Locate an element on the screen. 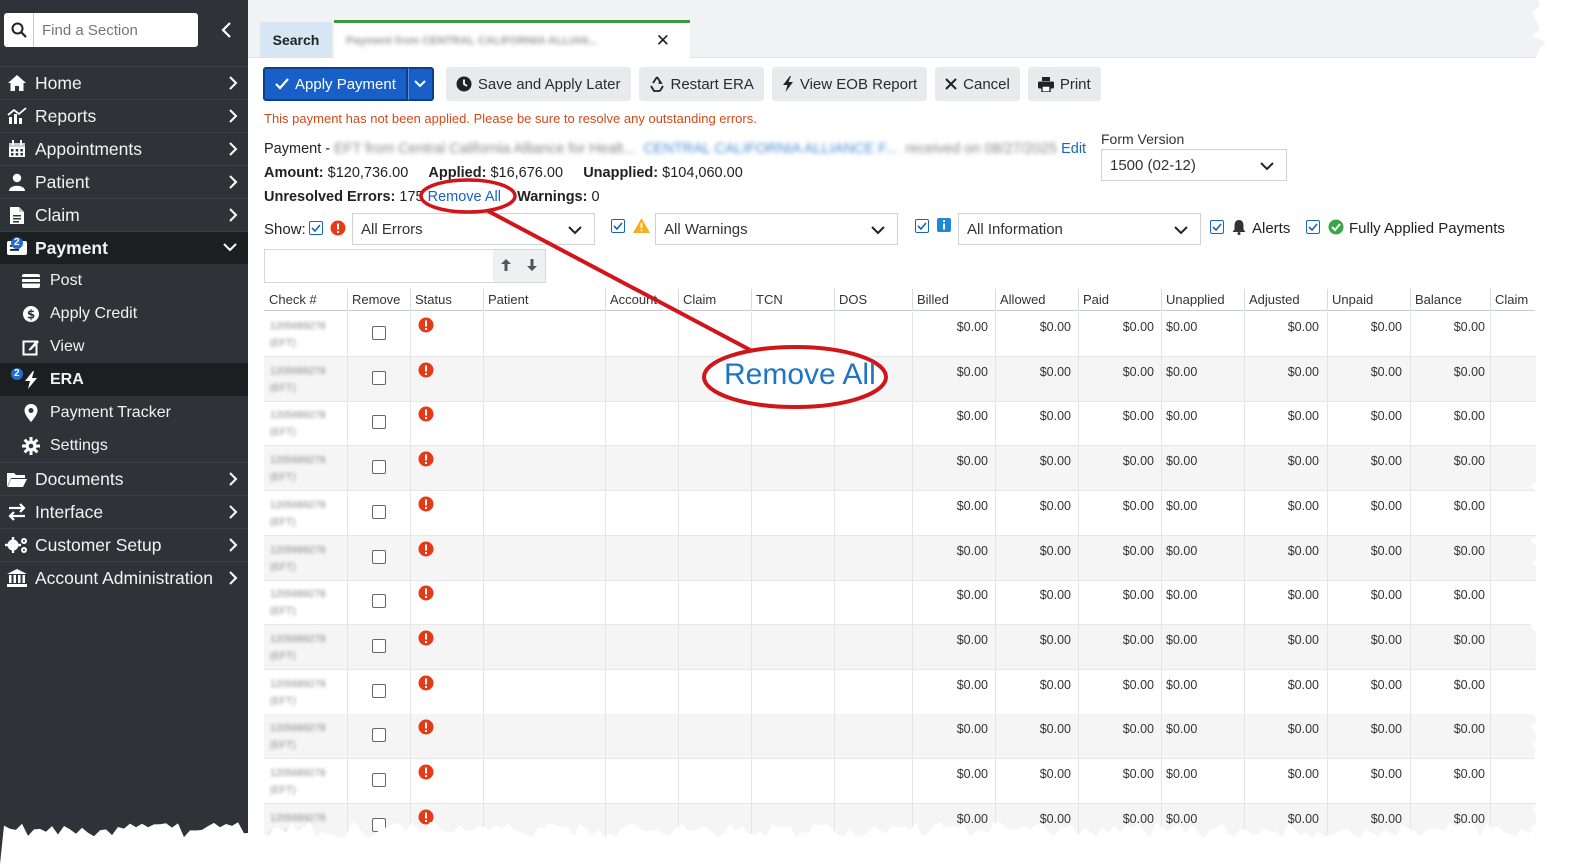  view-eob-report-button: View EOB Report is located at coordinates (849, 84).